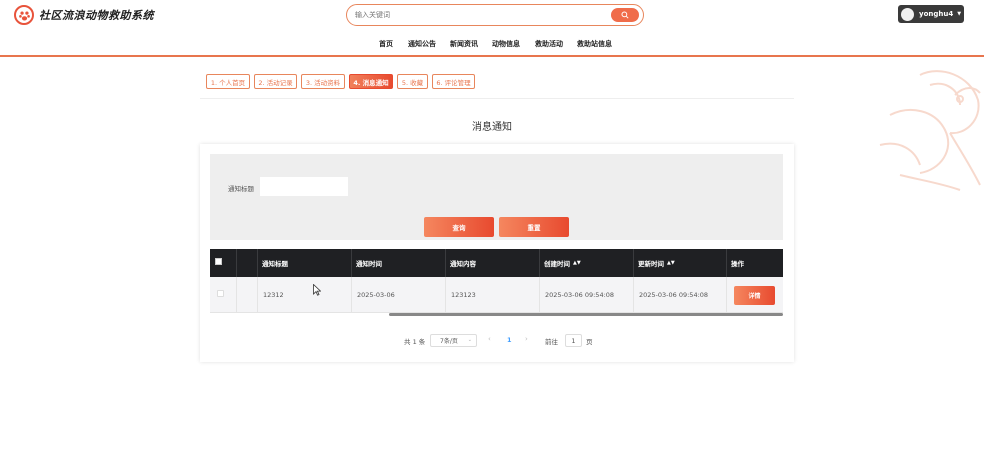  What do you see at coordinates (589, 342) in the screenshot?
I see `page-unit-label: 页` at bounding box center [589, 342].